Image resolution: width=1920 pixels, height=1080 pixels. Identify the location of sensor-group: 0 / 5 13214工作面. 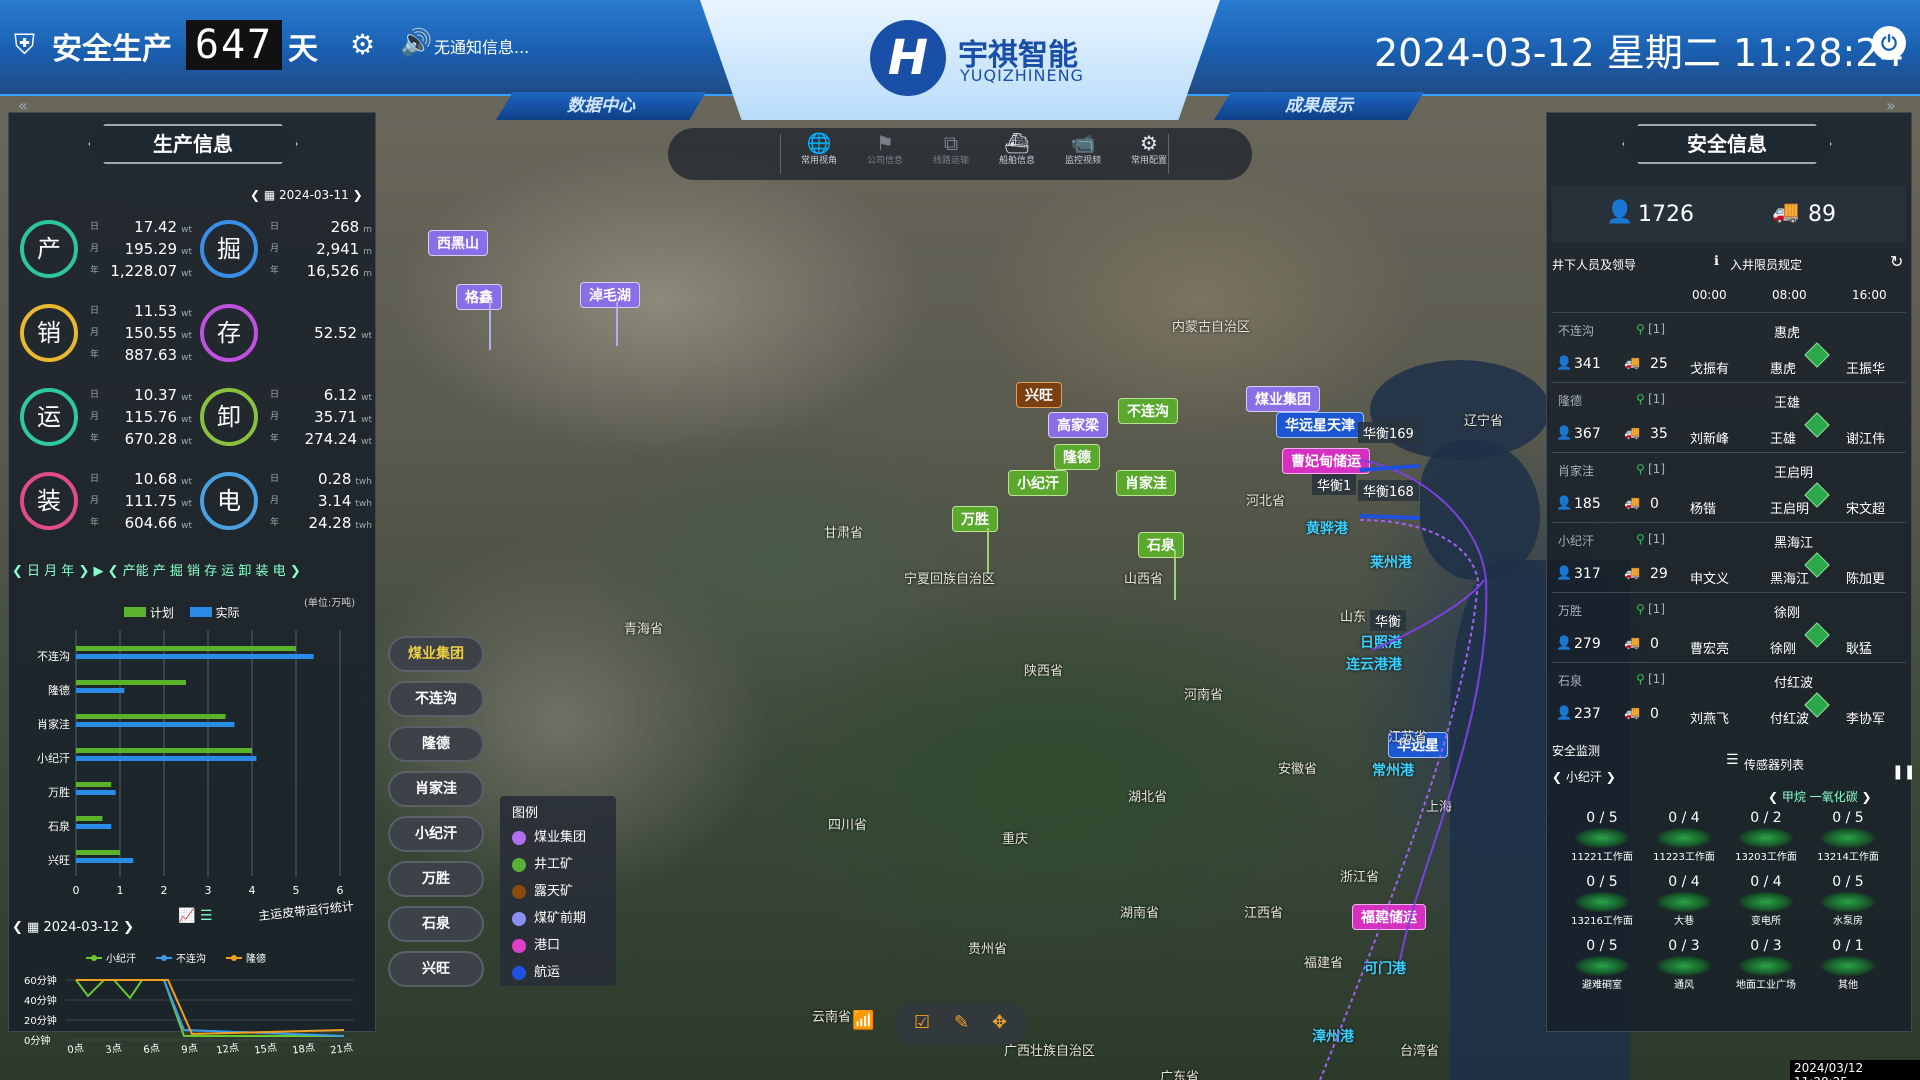
(1848, 836).